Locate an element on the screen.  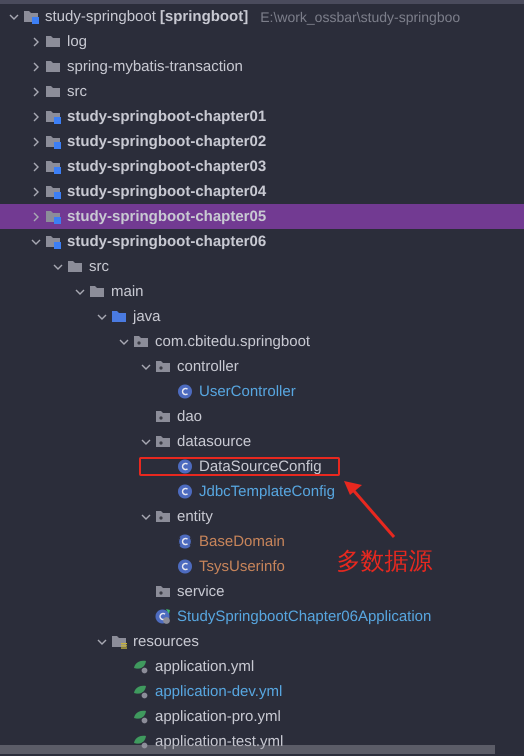
selected-row-highlight: study-springboot-chapter05 is located at coordinates (262, 216).